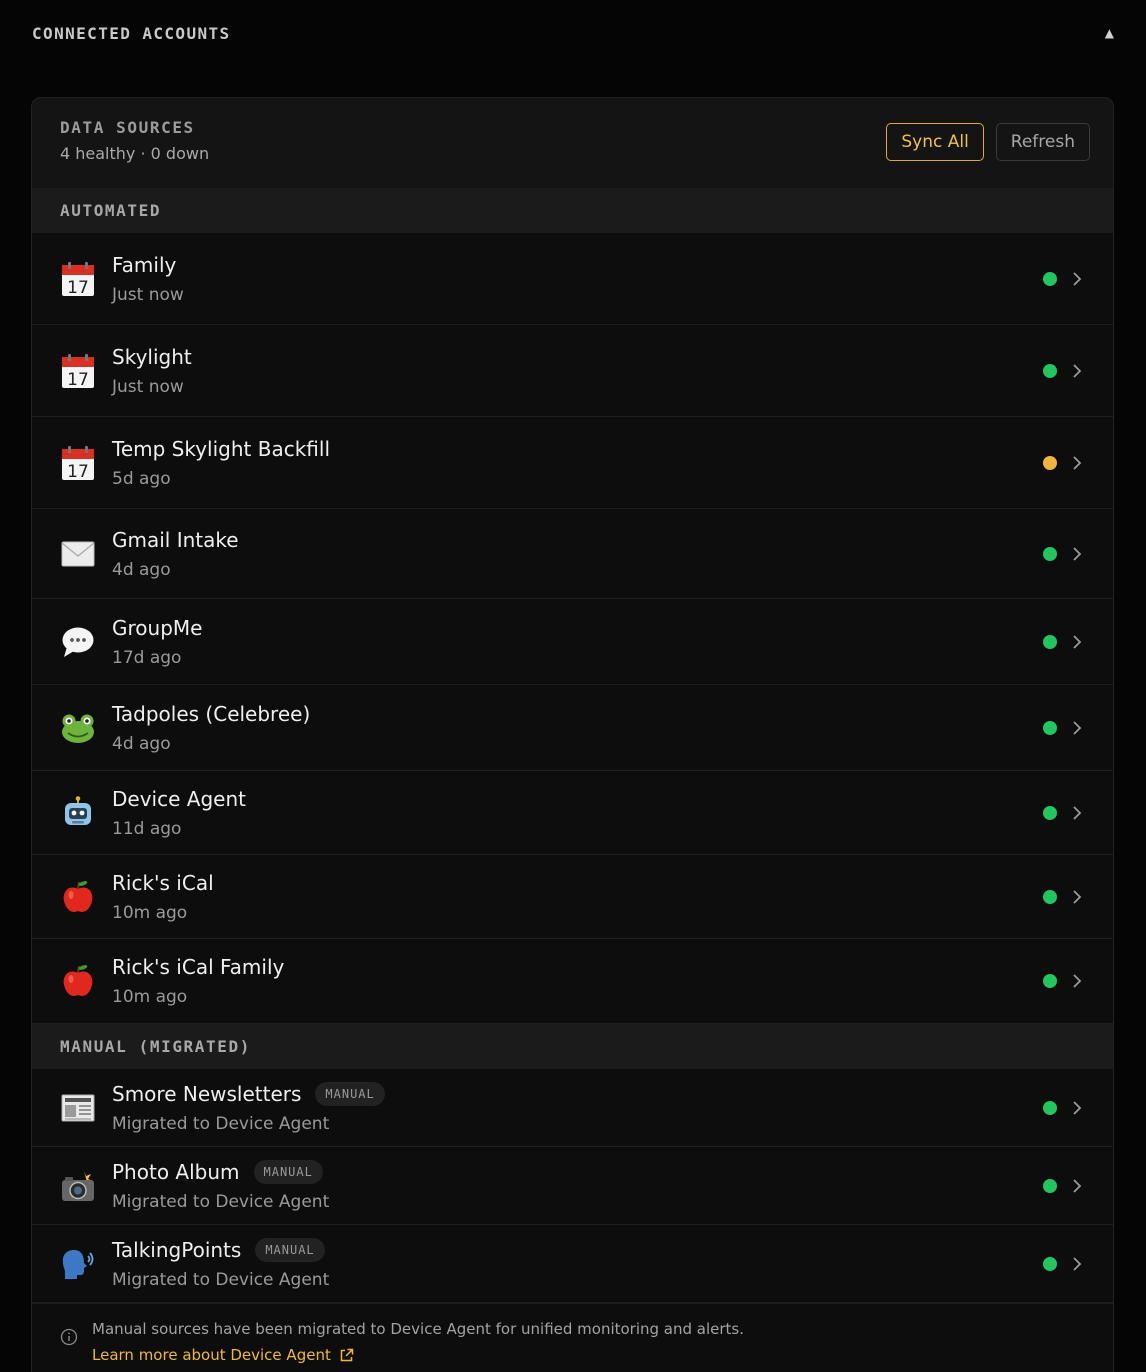 The height and width of the screenshot is (1372, 1146). Describe the element at coordinates (147, 657) in the screenshot. I see `source-meta: 17d ago` at that location.